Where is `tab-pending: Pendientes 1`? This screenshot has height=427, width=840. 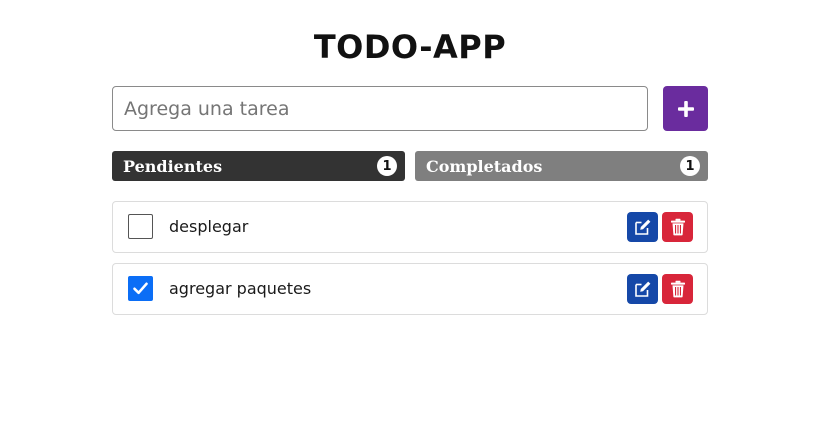
tab-pending: Pendientes 1 is located at coordinates (258, 166).